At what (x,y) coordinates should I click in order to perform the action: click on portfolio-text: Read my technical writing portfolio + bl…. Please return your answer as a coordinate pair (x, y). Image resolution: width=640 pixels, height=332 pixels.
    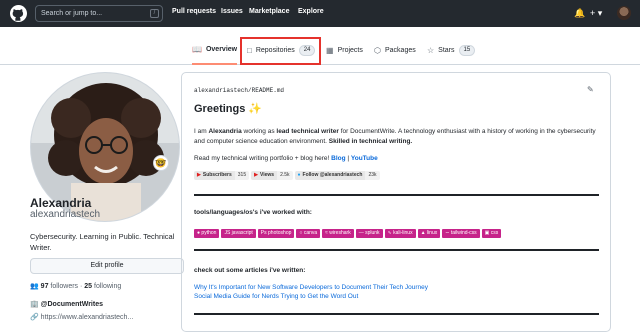
    Looking at the image, I should click on (263, 158).